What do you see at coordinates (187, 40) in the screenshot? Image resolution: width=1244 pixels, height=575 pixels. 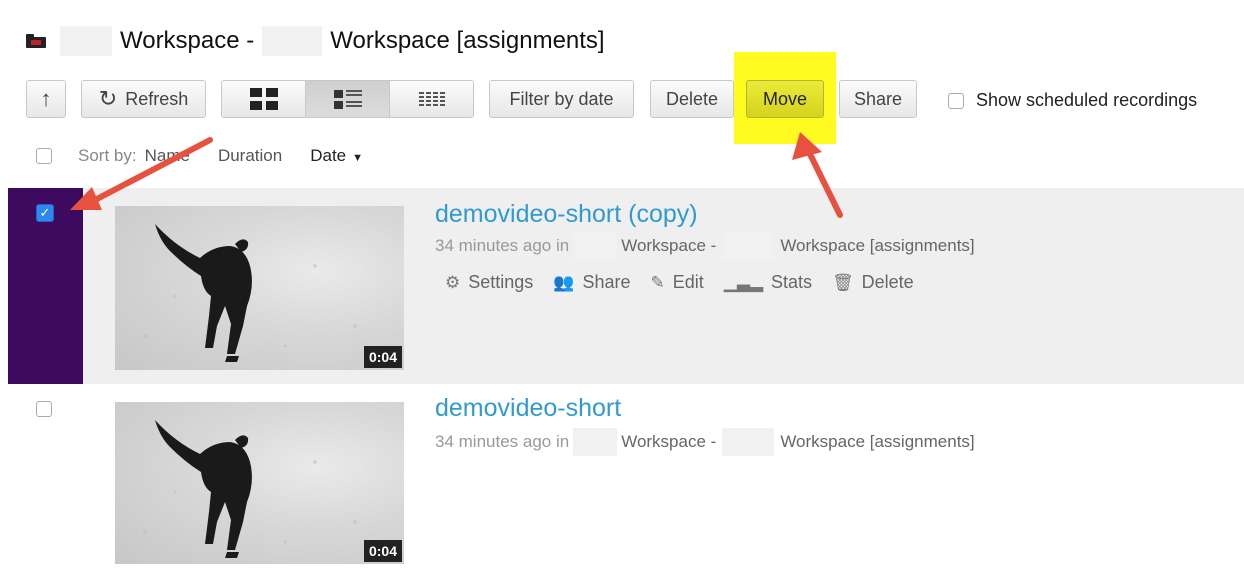 I see `header-title-part1: Workspace -` at bounding box center [187, 40].